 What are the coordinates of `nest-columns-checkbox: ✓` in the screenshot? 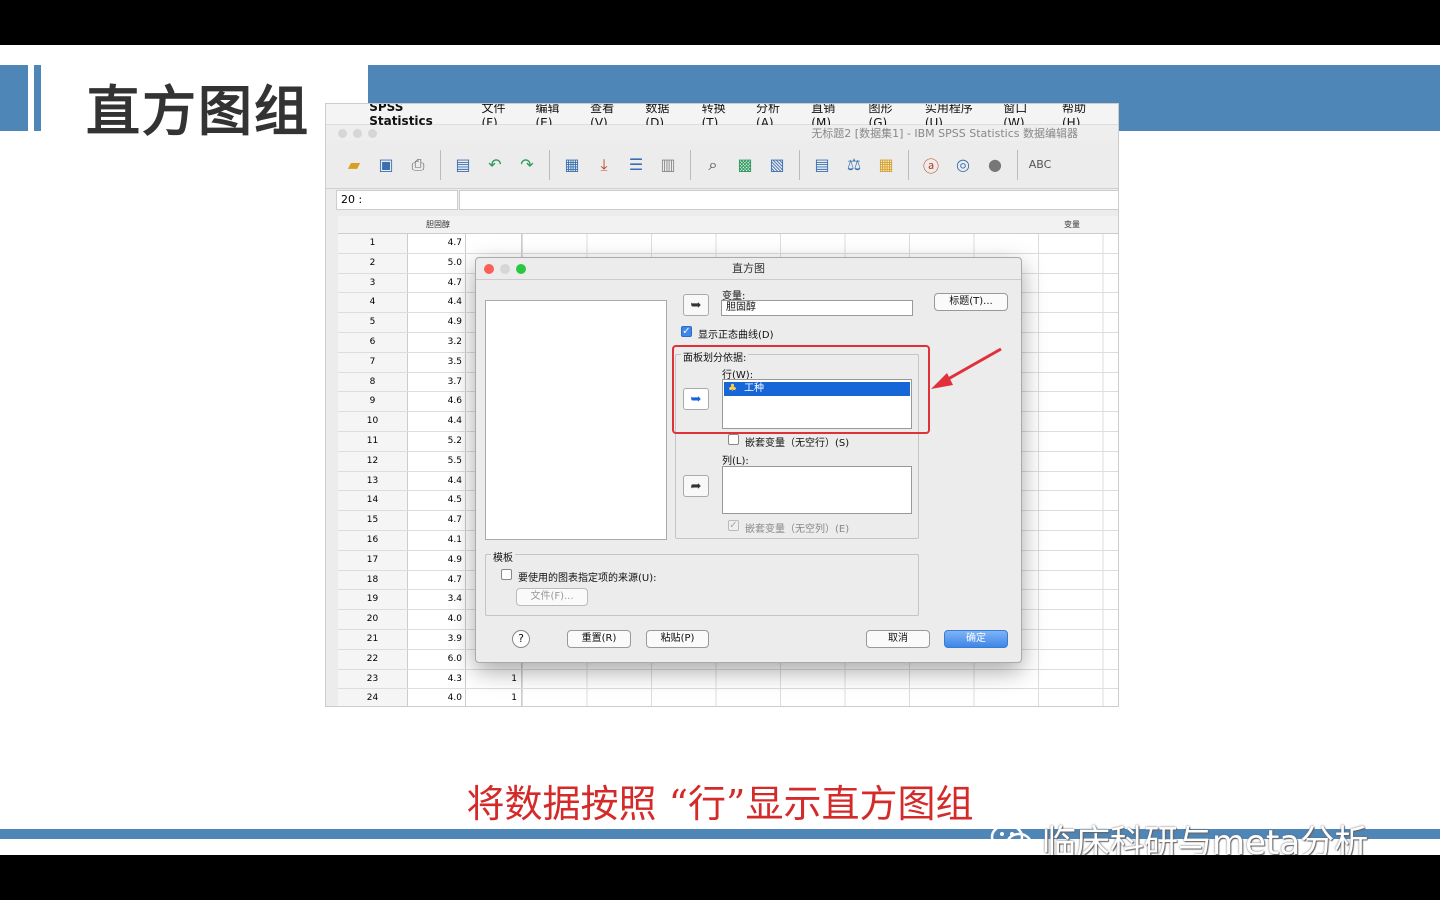 It's located at (733, 525).